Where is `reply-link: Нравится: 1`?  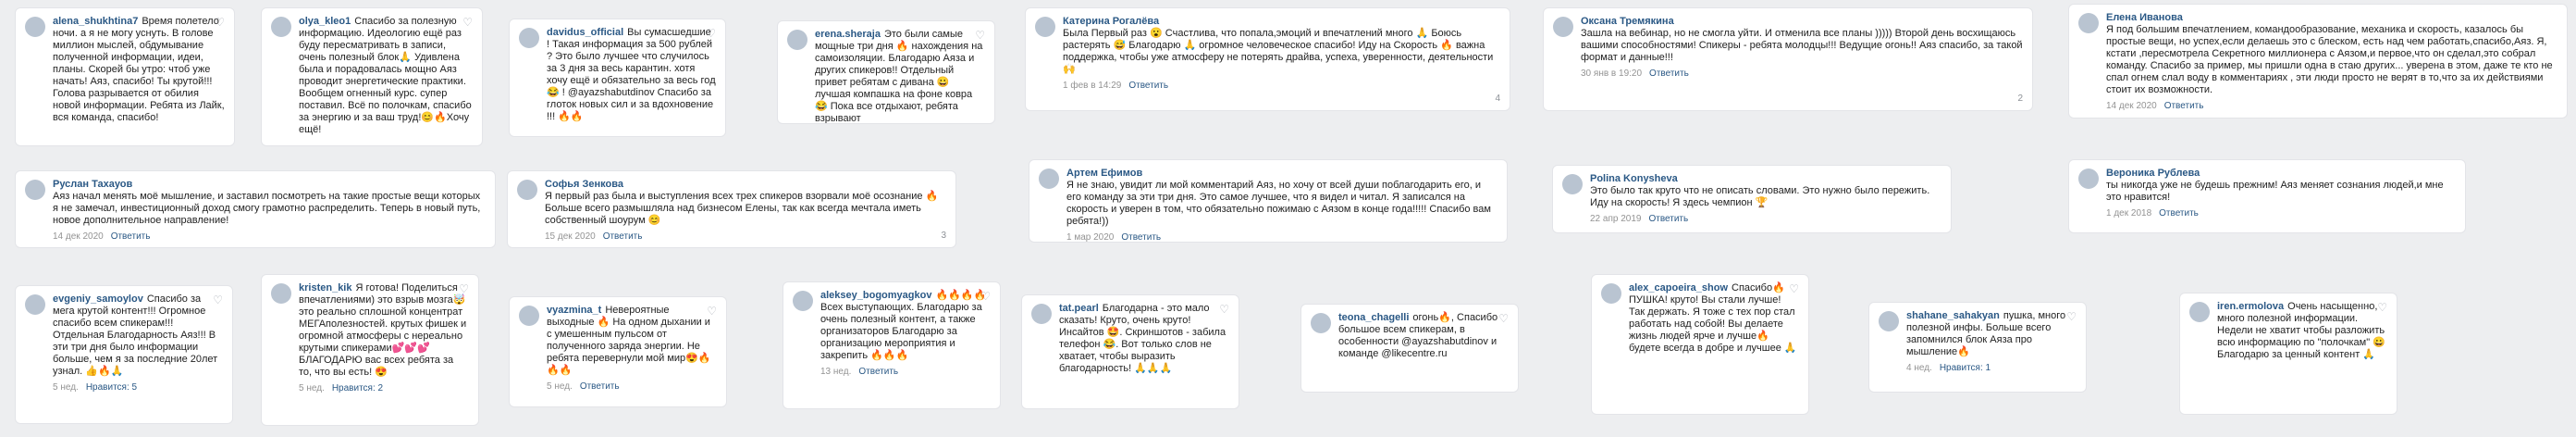 reply-link: Нравится: 1 is located at coordinates (1965, 368).